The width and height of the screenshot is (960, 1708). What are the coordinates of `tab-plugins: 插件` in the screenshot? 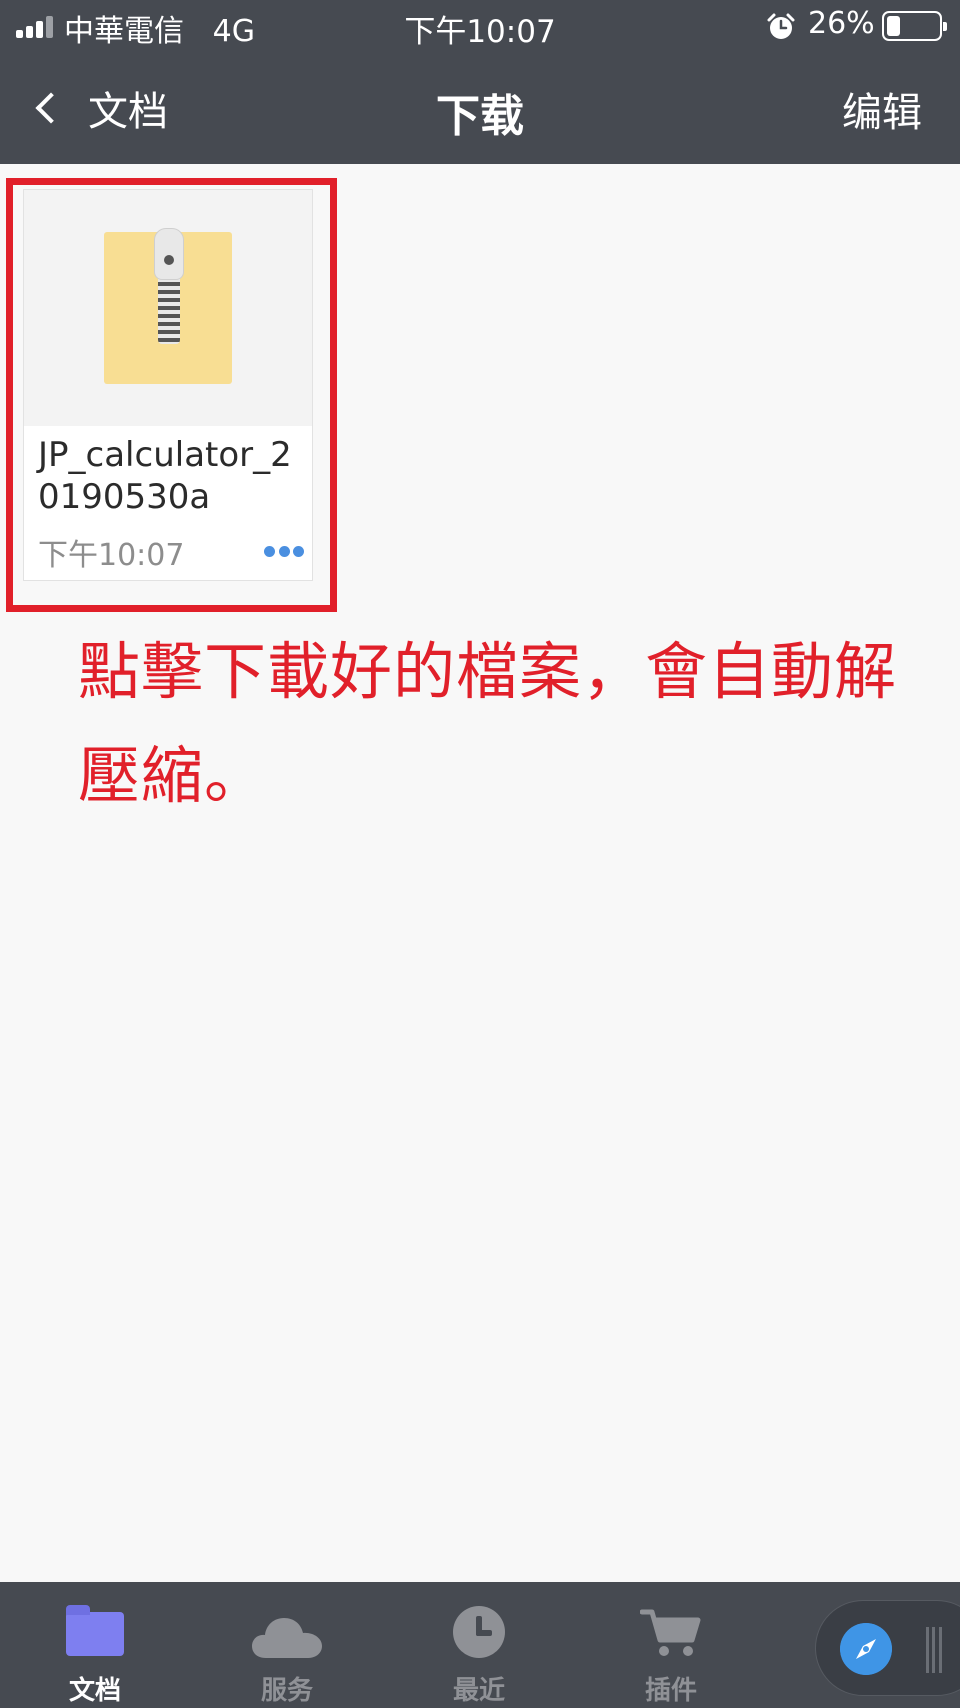 It's located at (671, 1645).